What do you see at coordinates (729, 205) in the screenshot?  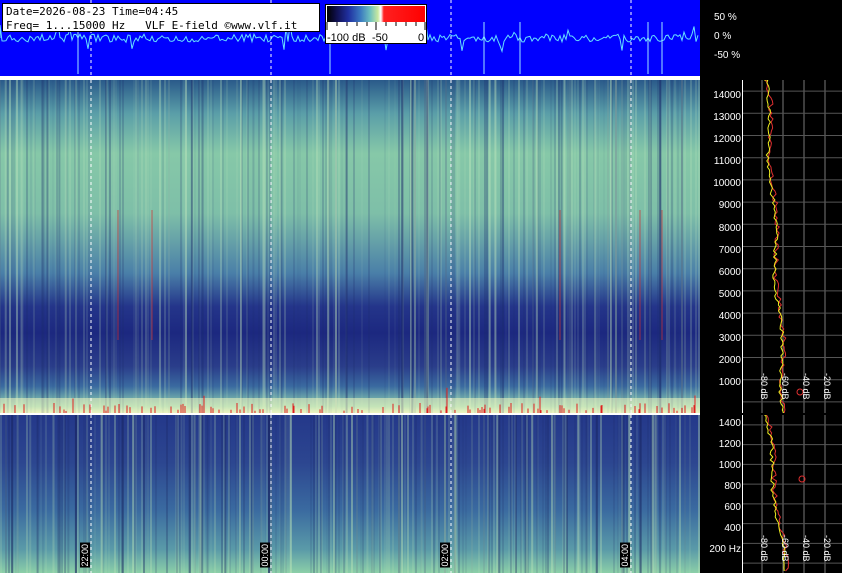 I see `freq-tick: 9000` at bounding box center [729, 205].